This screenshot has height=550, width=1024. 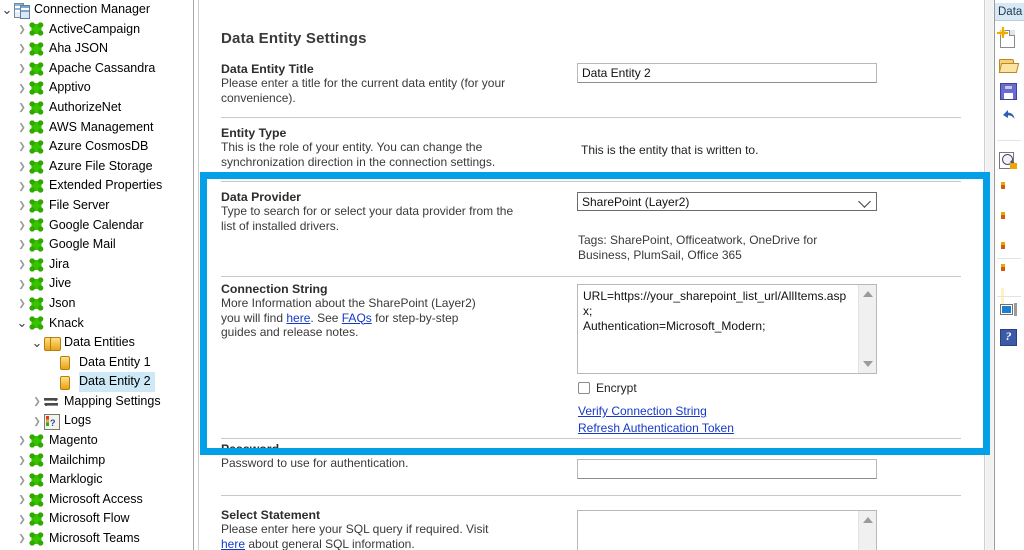 What do you see at coordinates (96, 49) in the screenshot?
I see `tree-item-aha-json: ❯ Aha JSON` at bounding box center [96, 49].